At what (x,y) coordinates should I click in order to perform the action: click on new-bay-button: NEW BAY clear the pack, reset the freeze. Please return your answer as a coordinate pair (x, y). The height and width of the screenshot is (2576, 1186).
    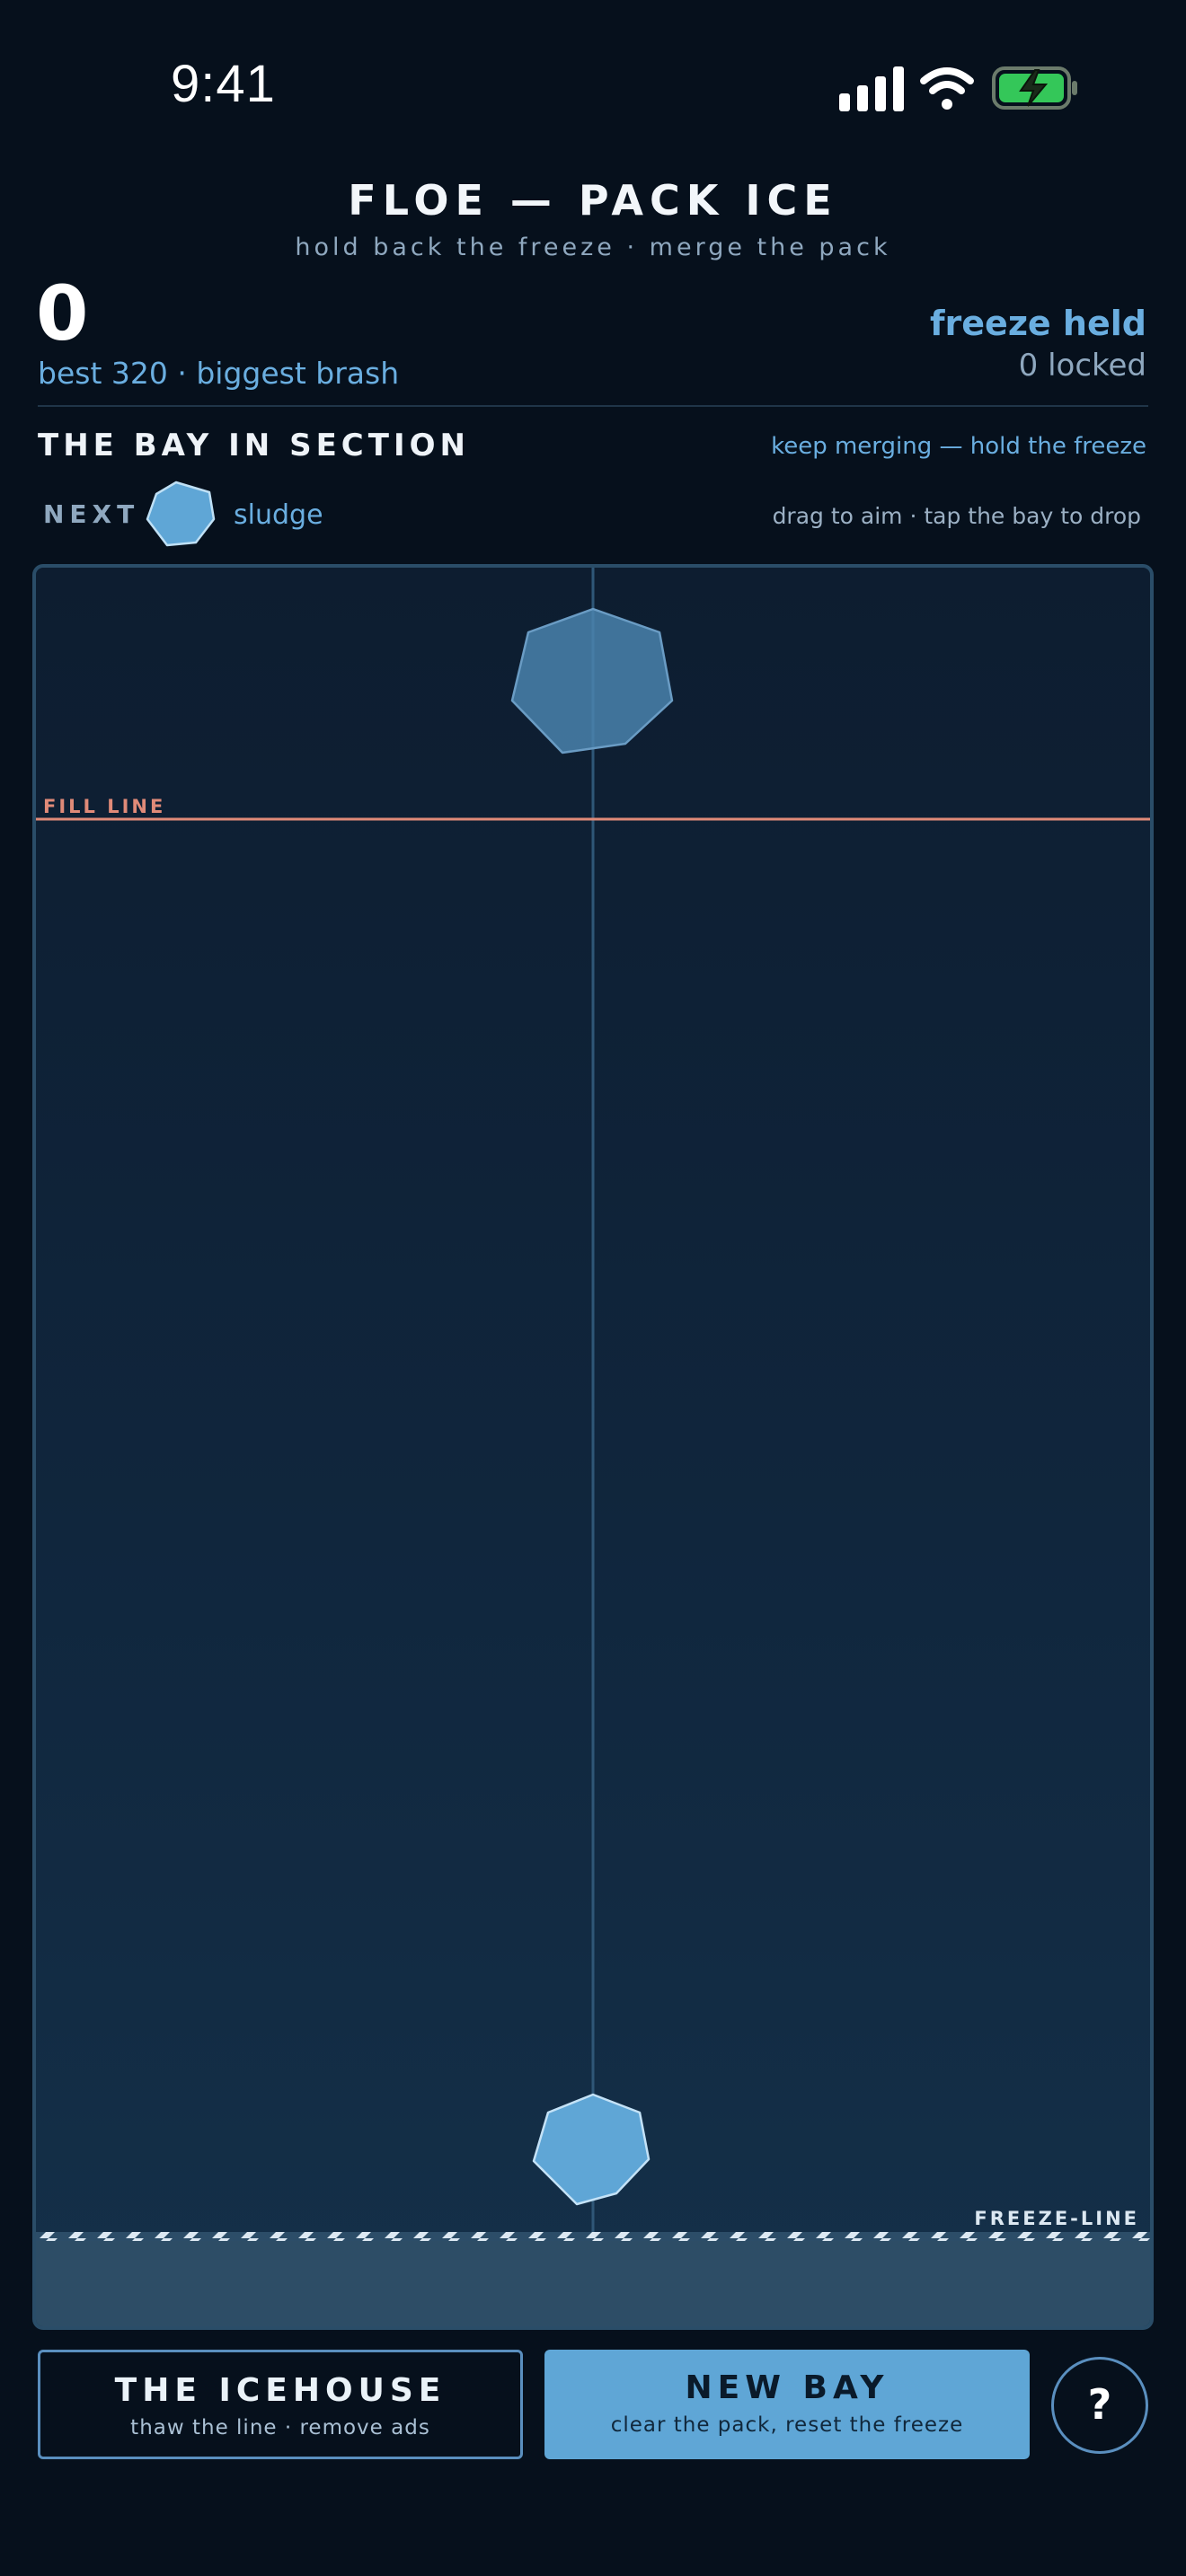
    Looking at the image, I should click on (787, 2404).